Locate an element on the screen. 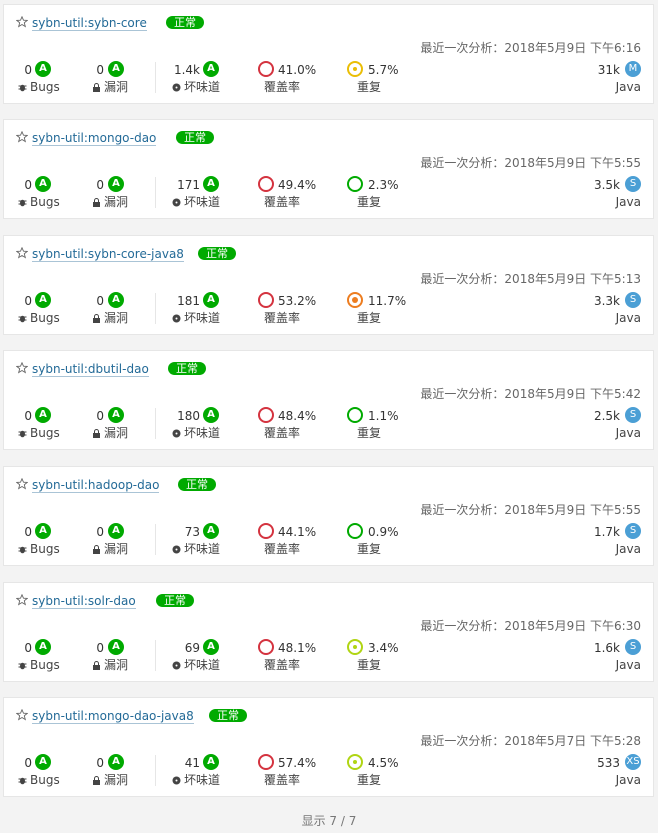 The width and height of the screenshot is (658, 833). coverage-value: 48.1% is located at coordinates (297, 648).